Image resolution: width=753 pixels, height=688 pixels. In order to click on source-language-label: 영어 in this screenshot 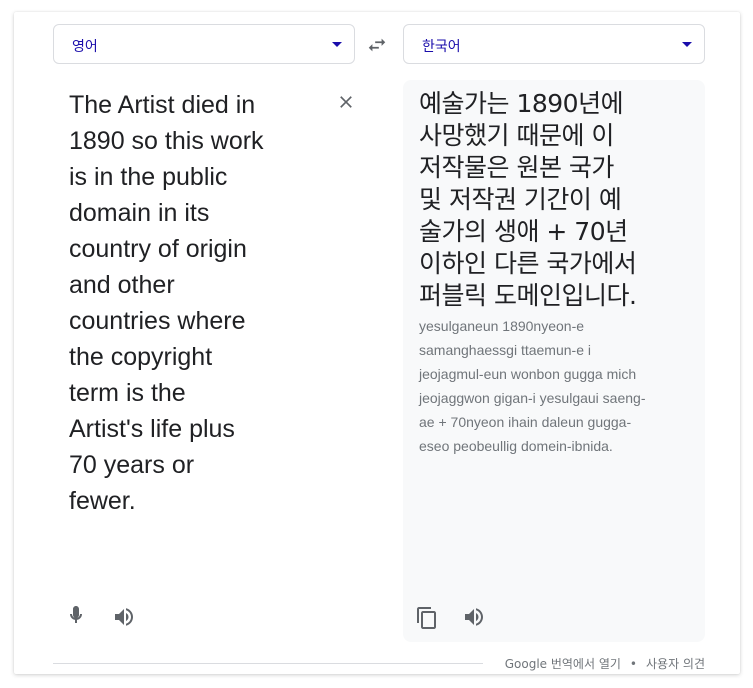, I will do `click(85, 47)`.